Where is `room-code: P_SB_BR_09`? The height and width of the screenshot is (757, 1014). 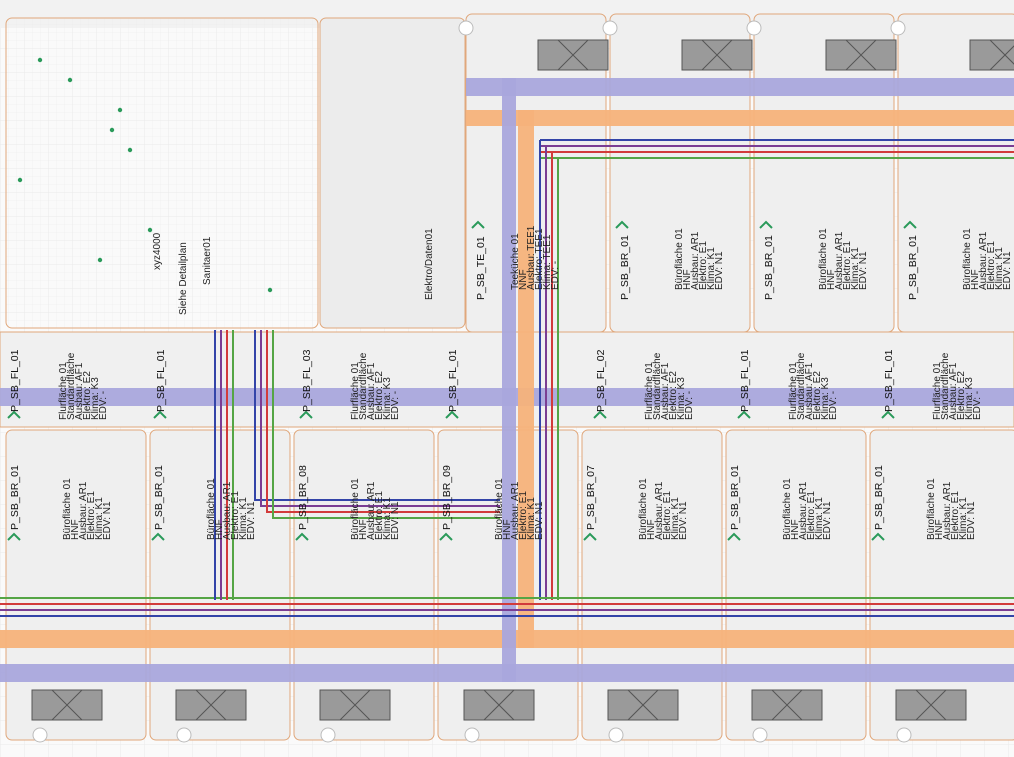 room-code: P_SB_BR_09 is located at coordinates (447, 497).